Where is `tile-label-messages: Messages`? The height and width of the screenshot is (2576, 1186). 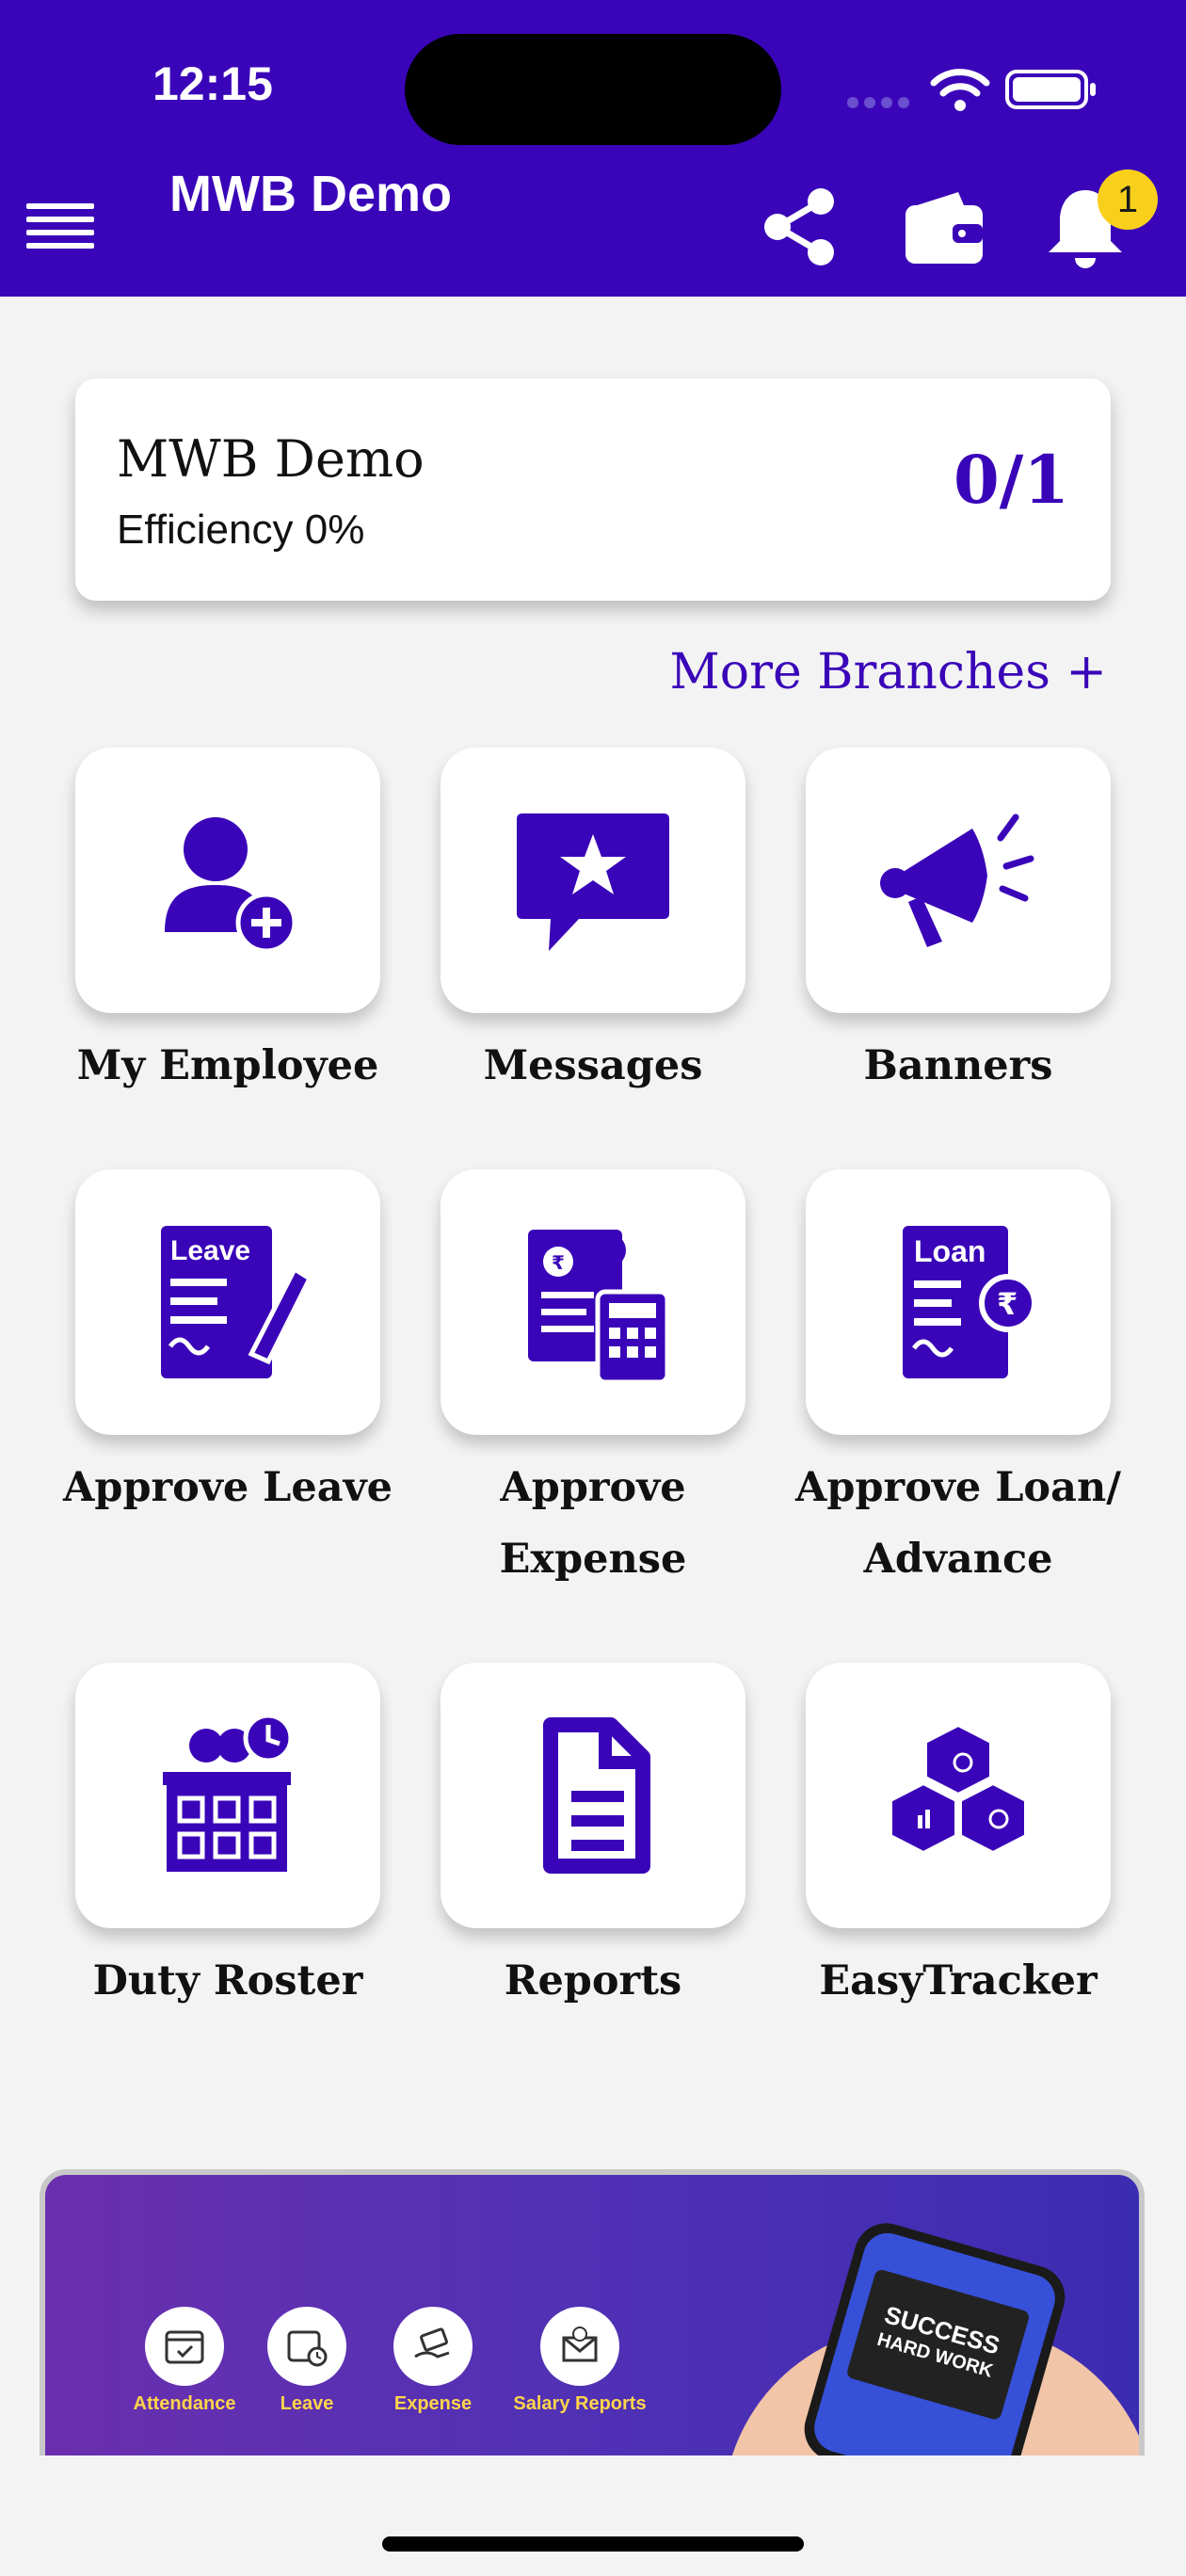 tile-label-messages: Messages is located at coordinates (593, 1065).